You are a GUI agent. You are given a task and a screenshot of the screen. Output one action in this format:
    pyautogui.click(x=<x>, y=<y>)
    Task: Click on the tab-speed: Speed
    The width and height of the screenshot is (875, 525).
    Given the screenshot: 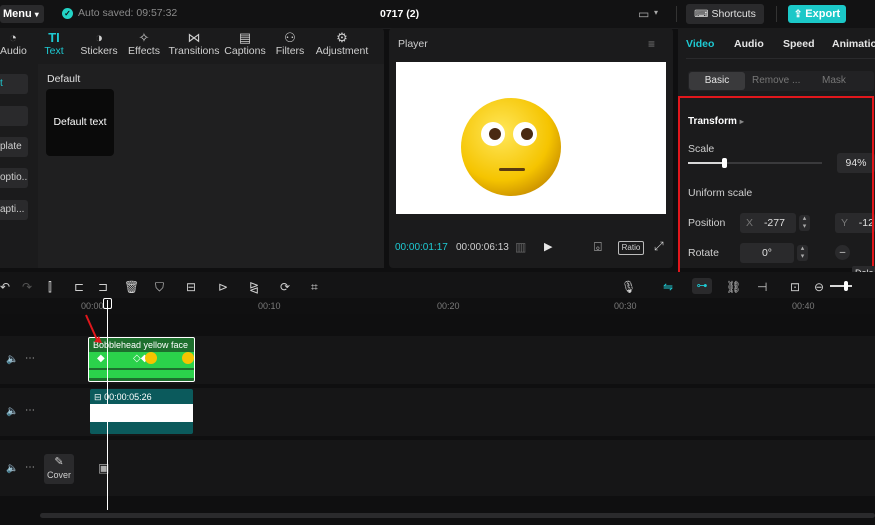 What is the action you would take?
    pyautogui.click(x=799, y=44)
    